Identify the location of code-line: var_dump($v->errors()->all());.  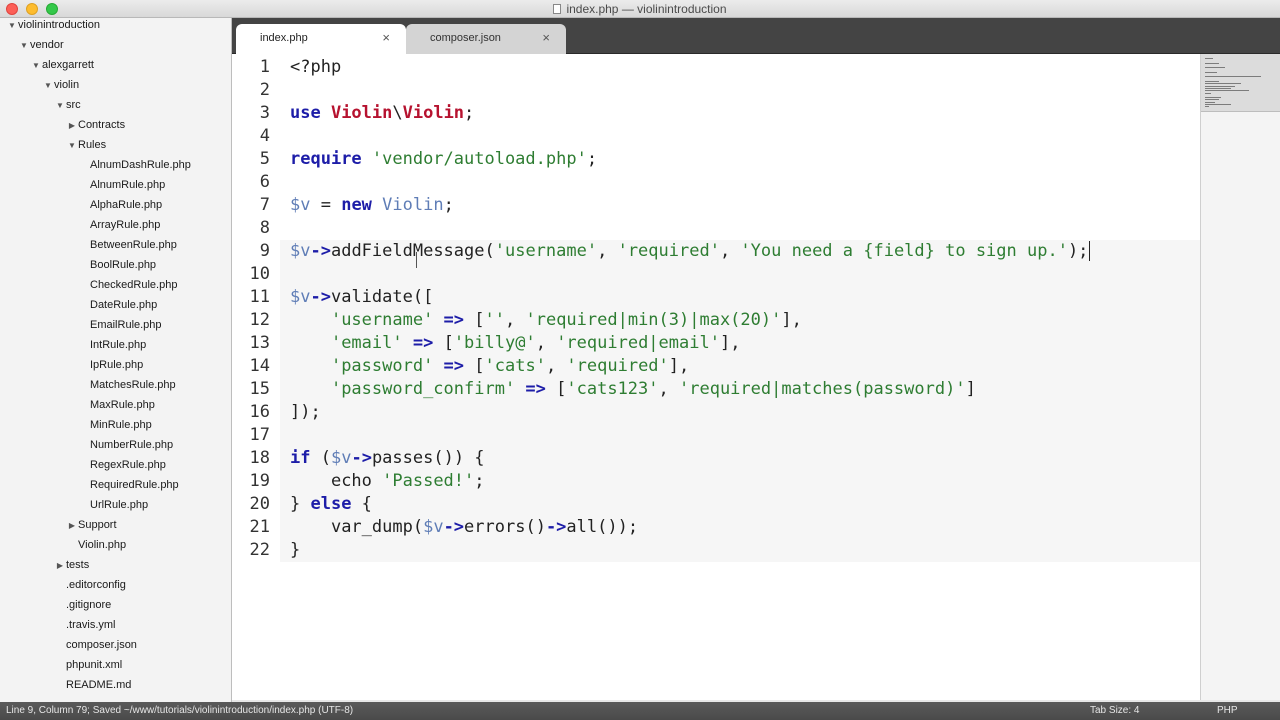
(464, 527).